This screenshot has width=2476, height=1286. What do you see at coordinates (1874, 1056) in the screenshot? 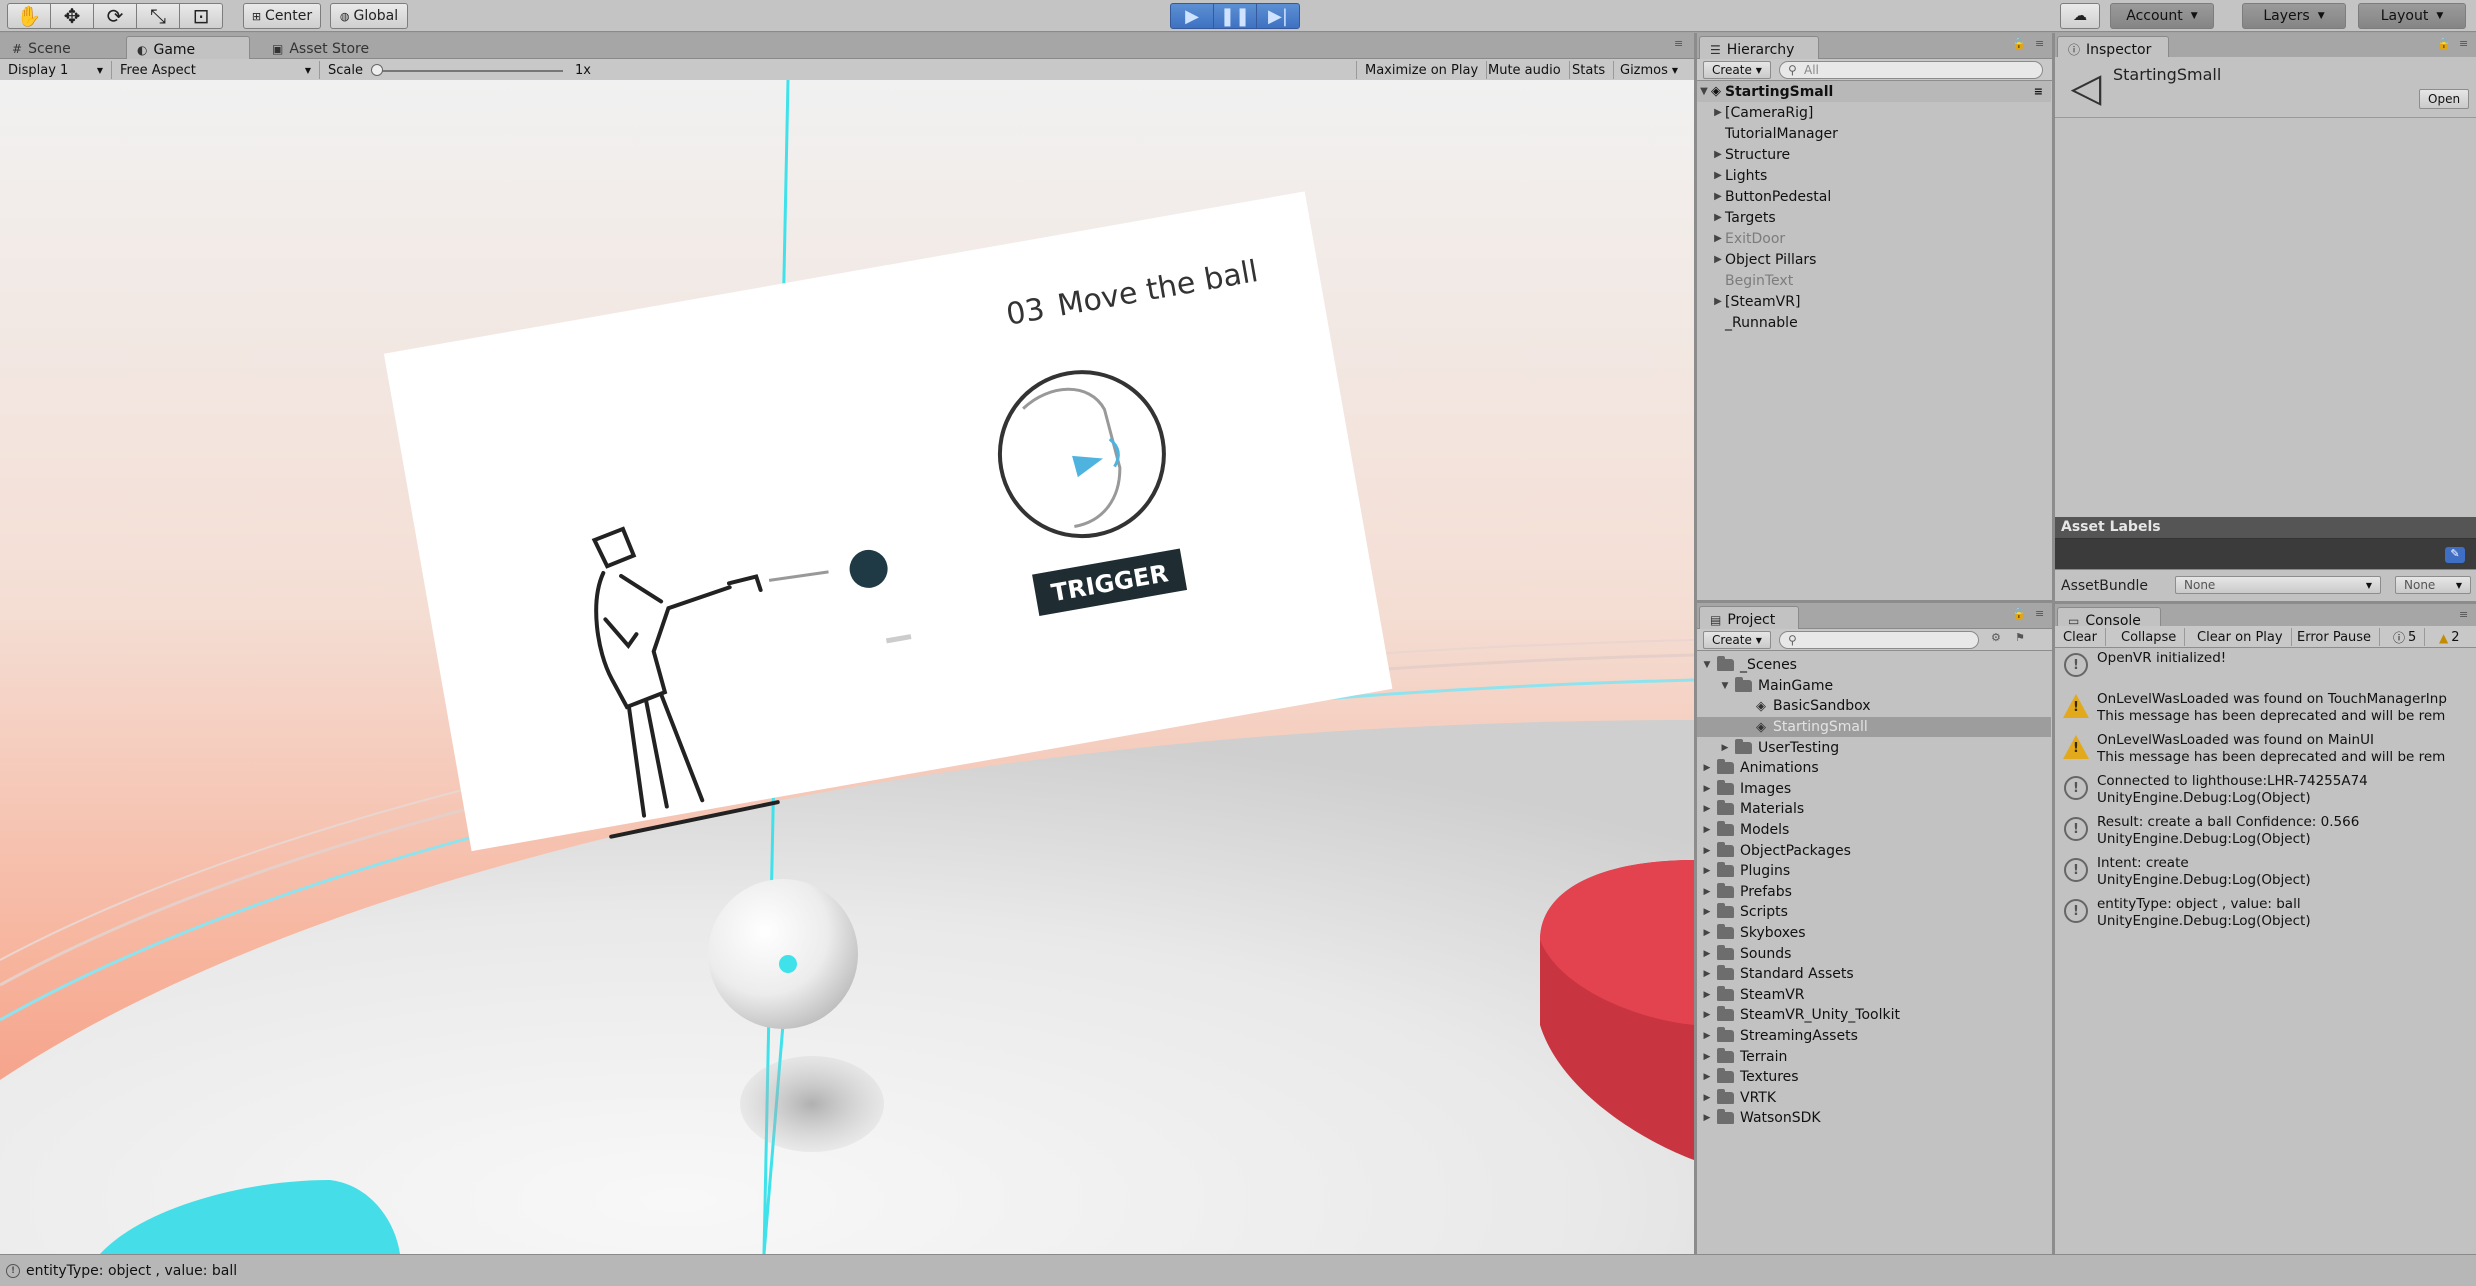
I see `project-folder-item: ▶ Terrain` at bounding box center [1874, 1056].